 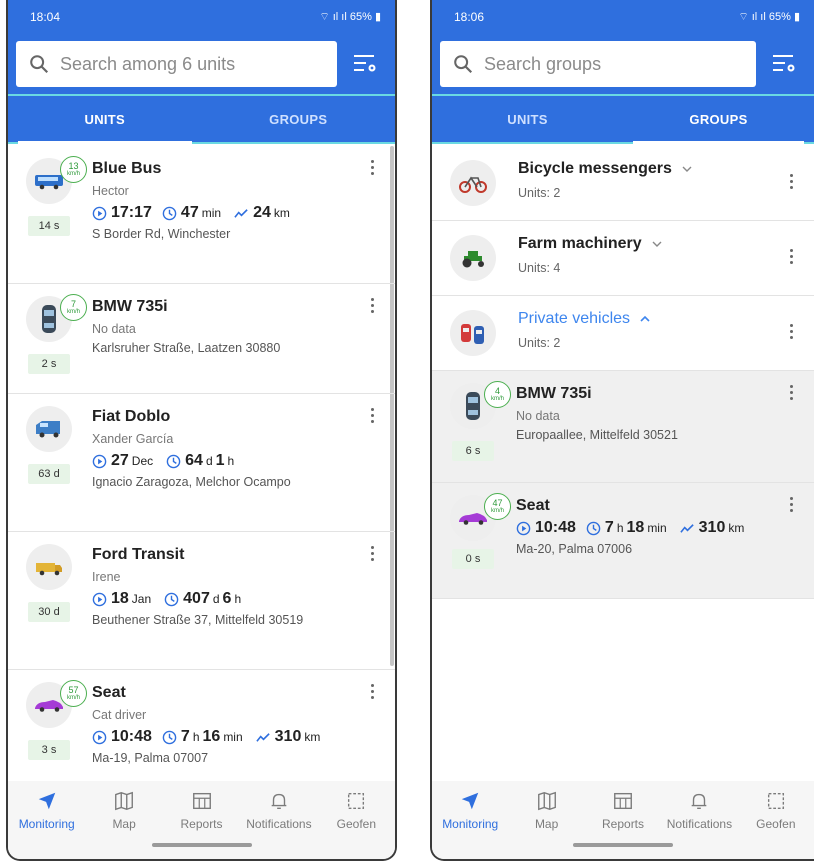 What do you see at coordinates (73, 169) in the screenshot?
I see `speed-badge: 13 km/h` at bounding box center [73, 169].